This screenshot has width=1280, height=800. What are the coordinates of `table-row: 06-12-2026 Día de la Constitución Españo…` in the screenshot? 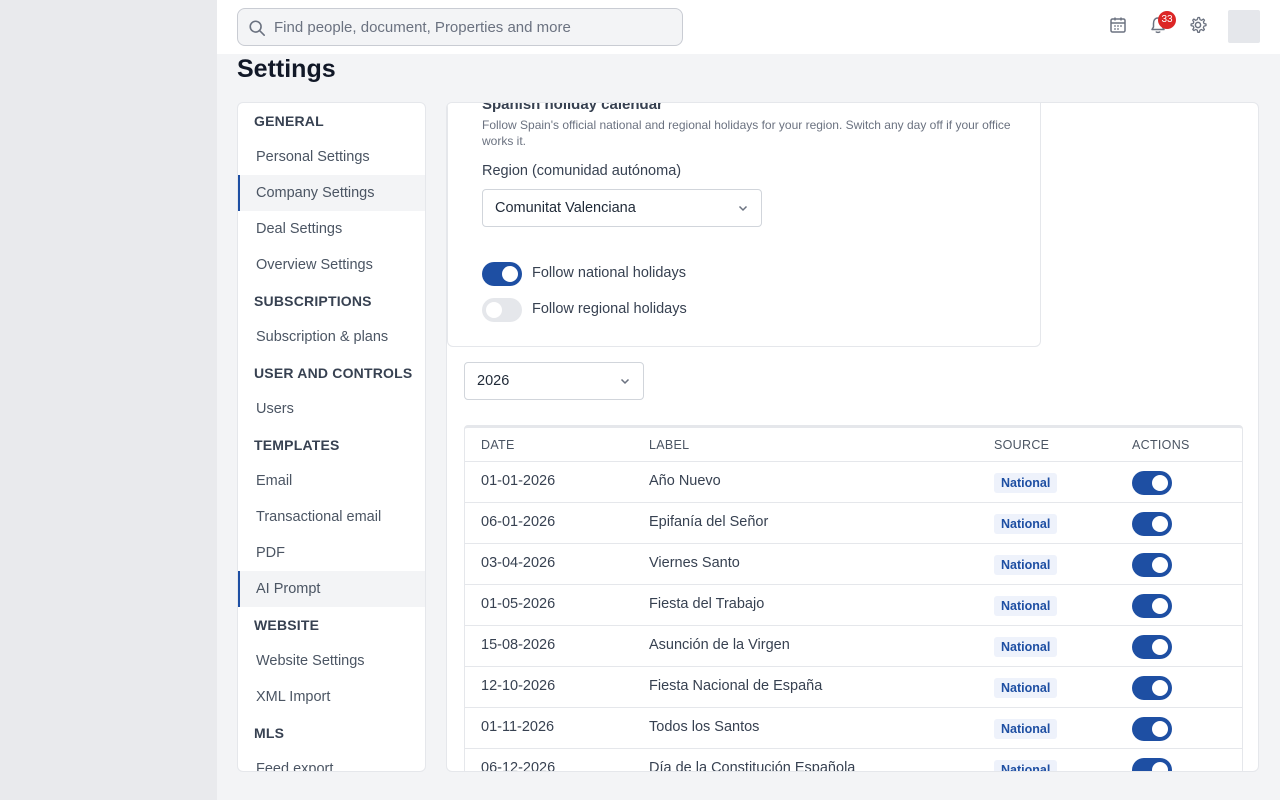 It's located at (853, 760).